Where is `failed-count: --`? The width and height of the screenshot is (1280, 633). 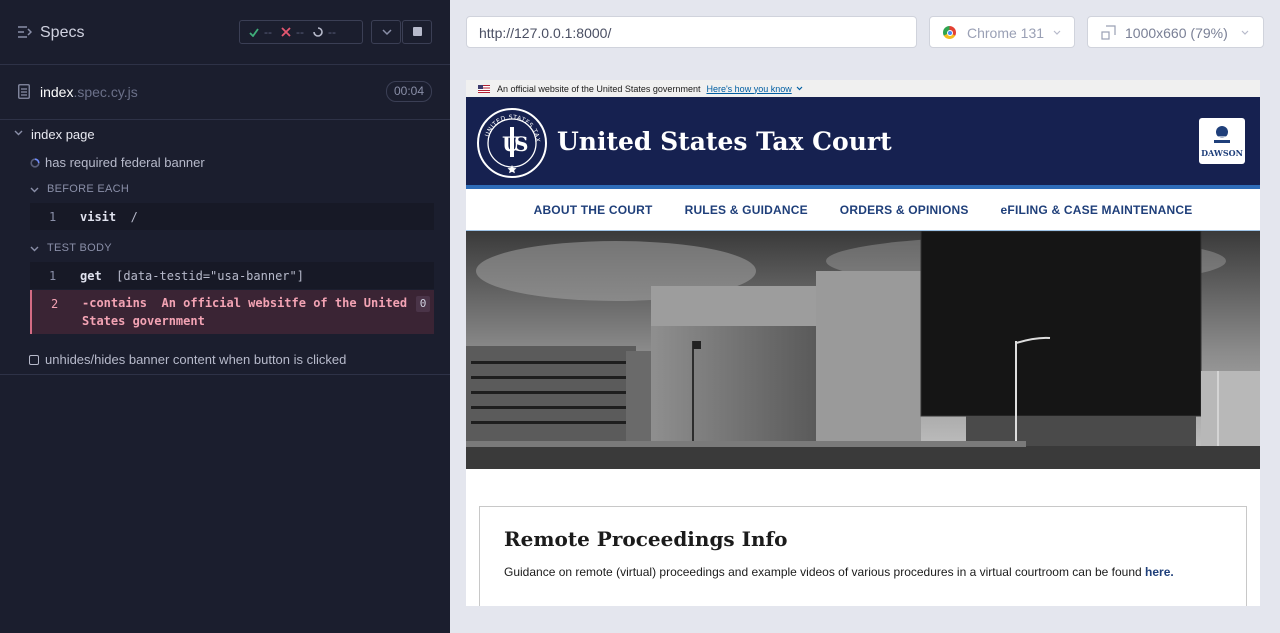
failed-count: -- is located at coordinates (300, 32).